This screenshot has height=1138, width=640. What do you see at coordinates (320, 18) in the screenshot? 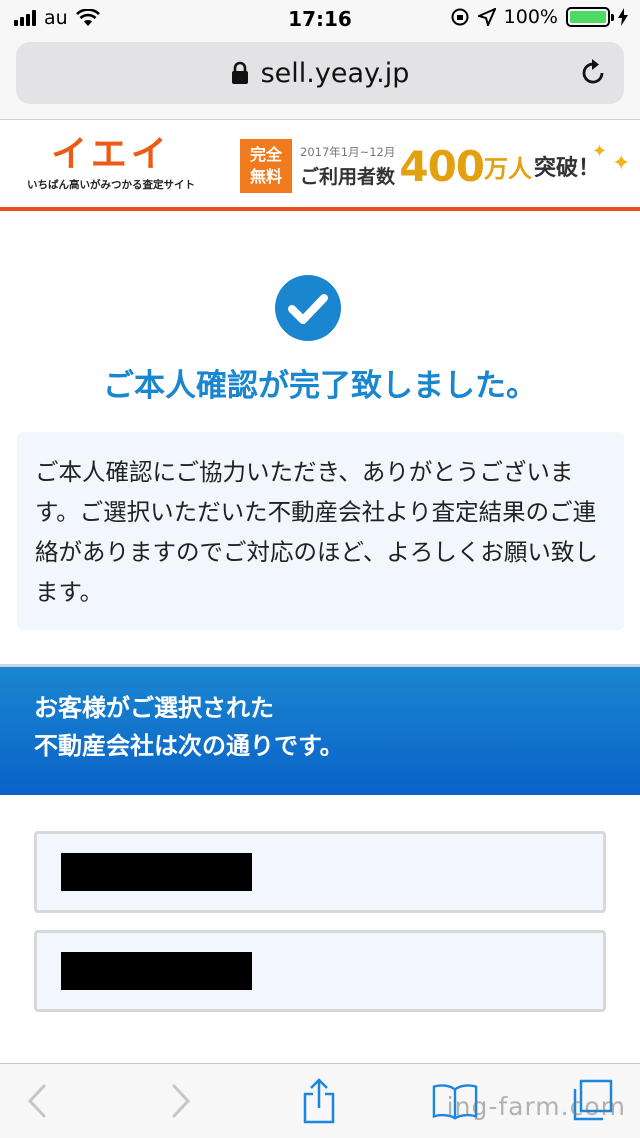
I see `status-bar: au 17:16 100%` at bounding box center [320, 18].